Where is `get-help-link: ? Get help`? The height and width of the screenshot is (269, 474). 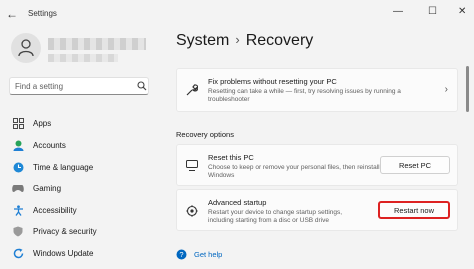
get-help-link: ? Get help is located at coordinates (199, 254).